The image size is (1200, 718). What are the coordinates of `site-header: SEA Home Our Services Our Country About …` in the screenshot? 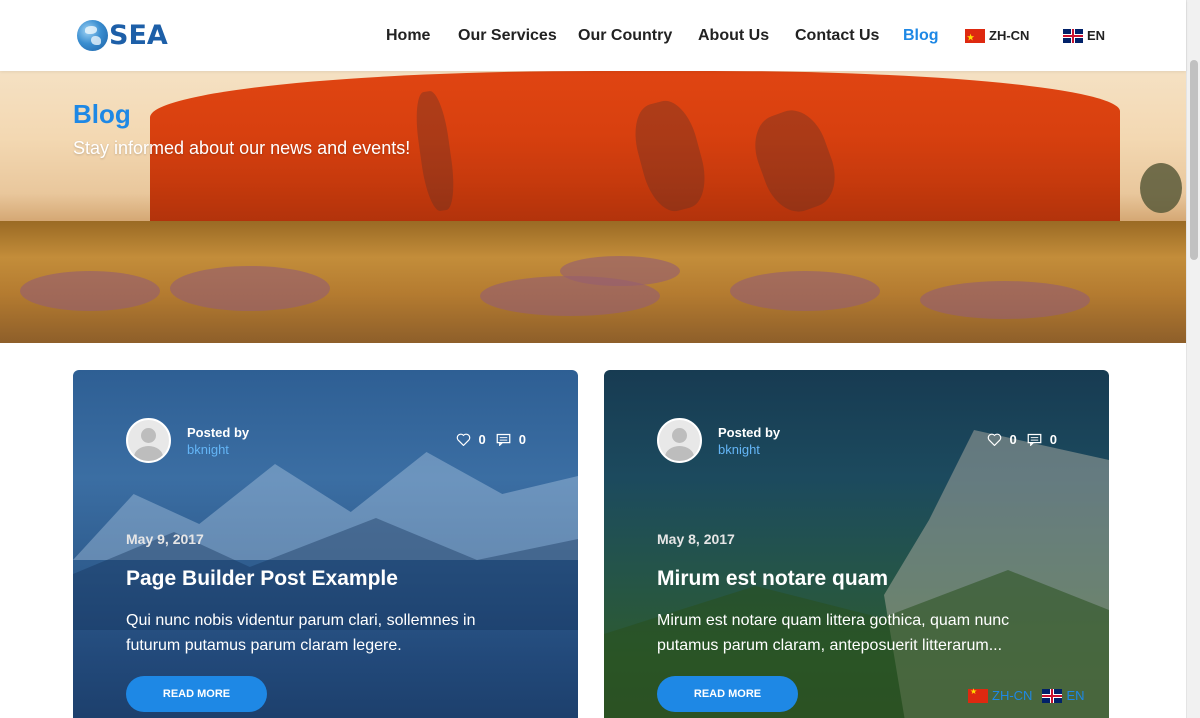 It's located at (593, 35).